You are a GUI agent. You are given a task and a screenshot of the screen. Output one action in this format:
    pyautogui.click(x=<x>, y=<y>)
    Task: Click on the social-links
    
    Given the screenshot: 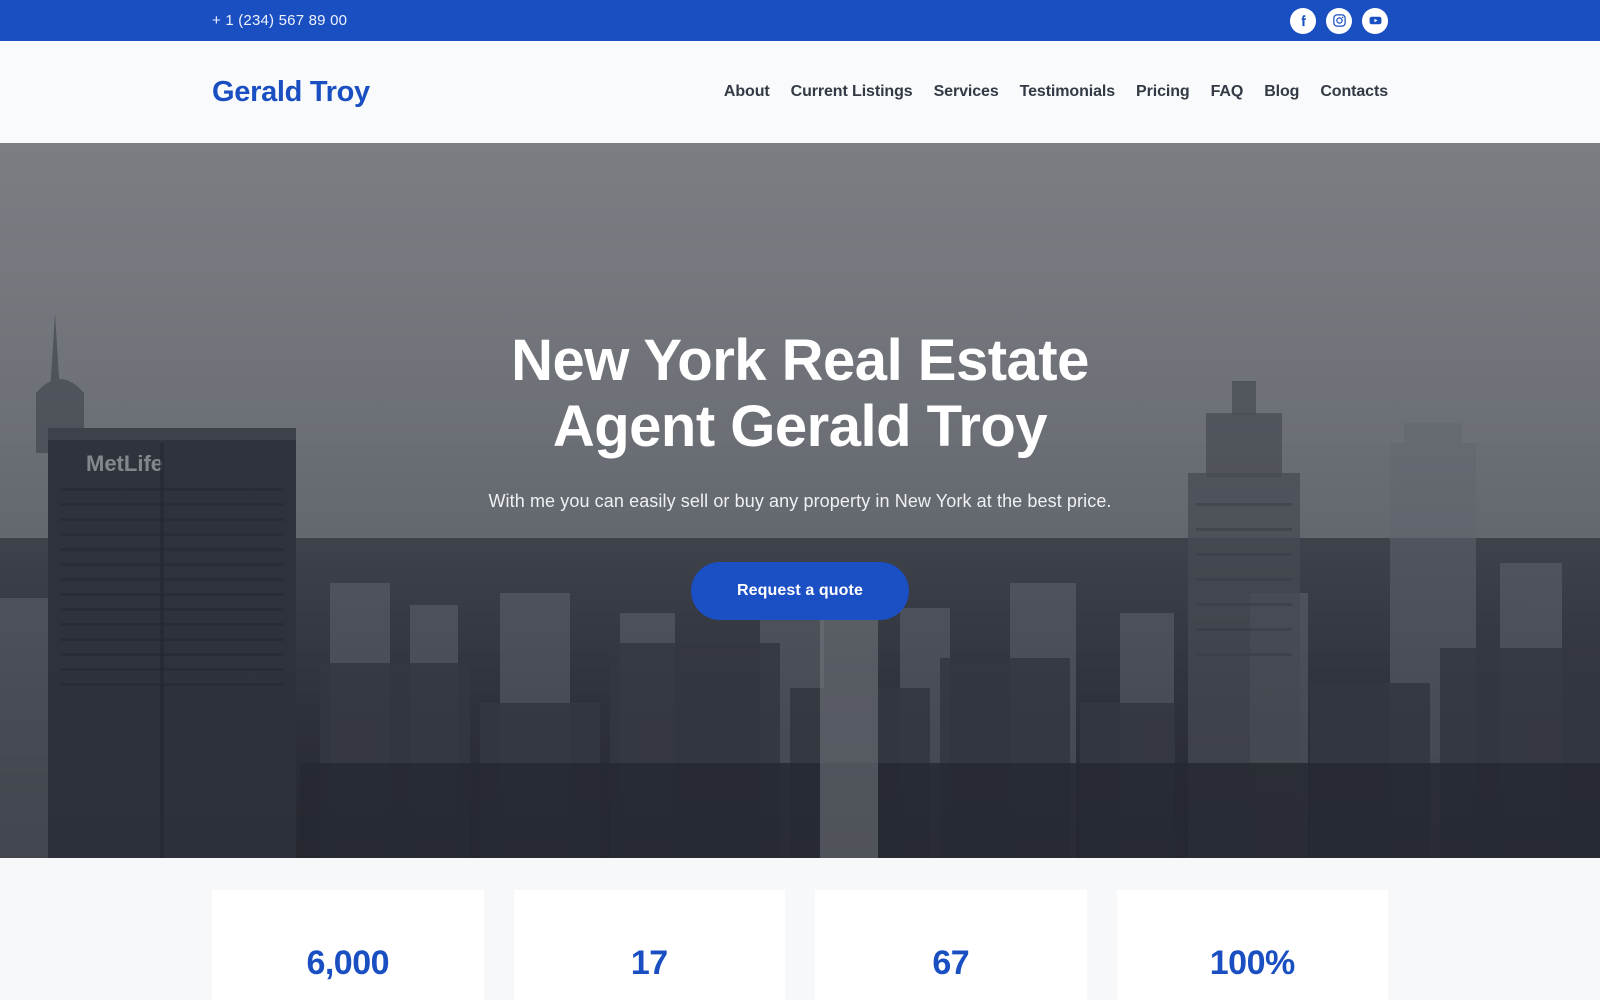 What is the action you would take?
    pyautogui.click(x=1339, y=20)
    